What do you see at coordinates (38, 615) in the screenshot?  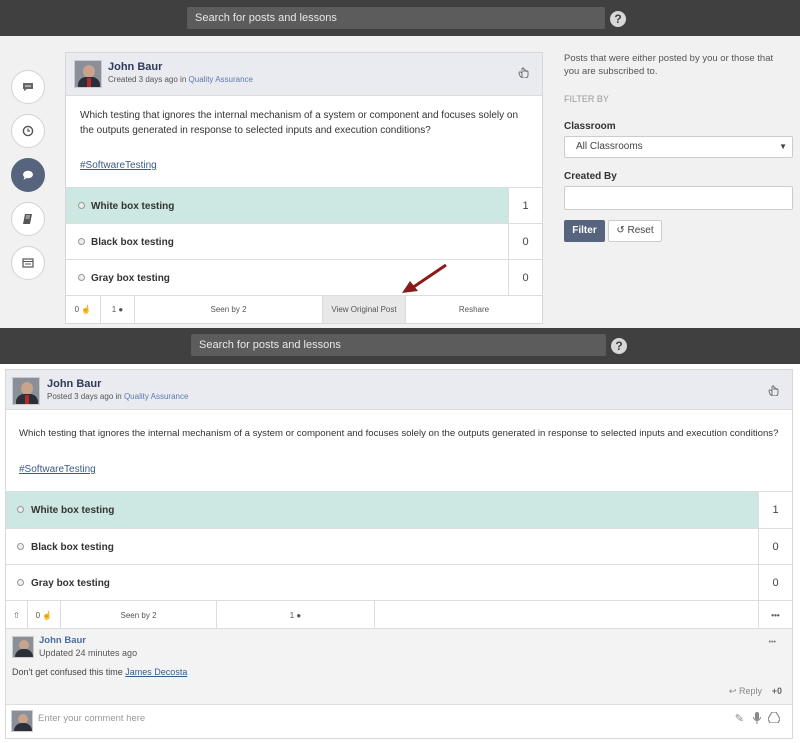 I see `like-count: 0` at bounding box center [38, 615].